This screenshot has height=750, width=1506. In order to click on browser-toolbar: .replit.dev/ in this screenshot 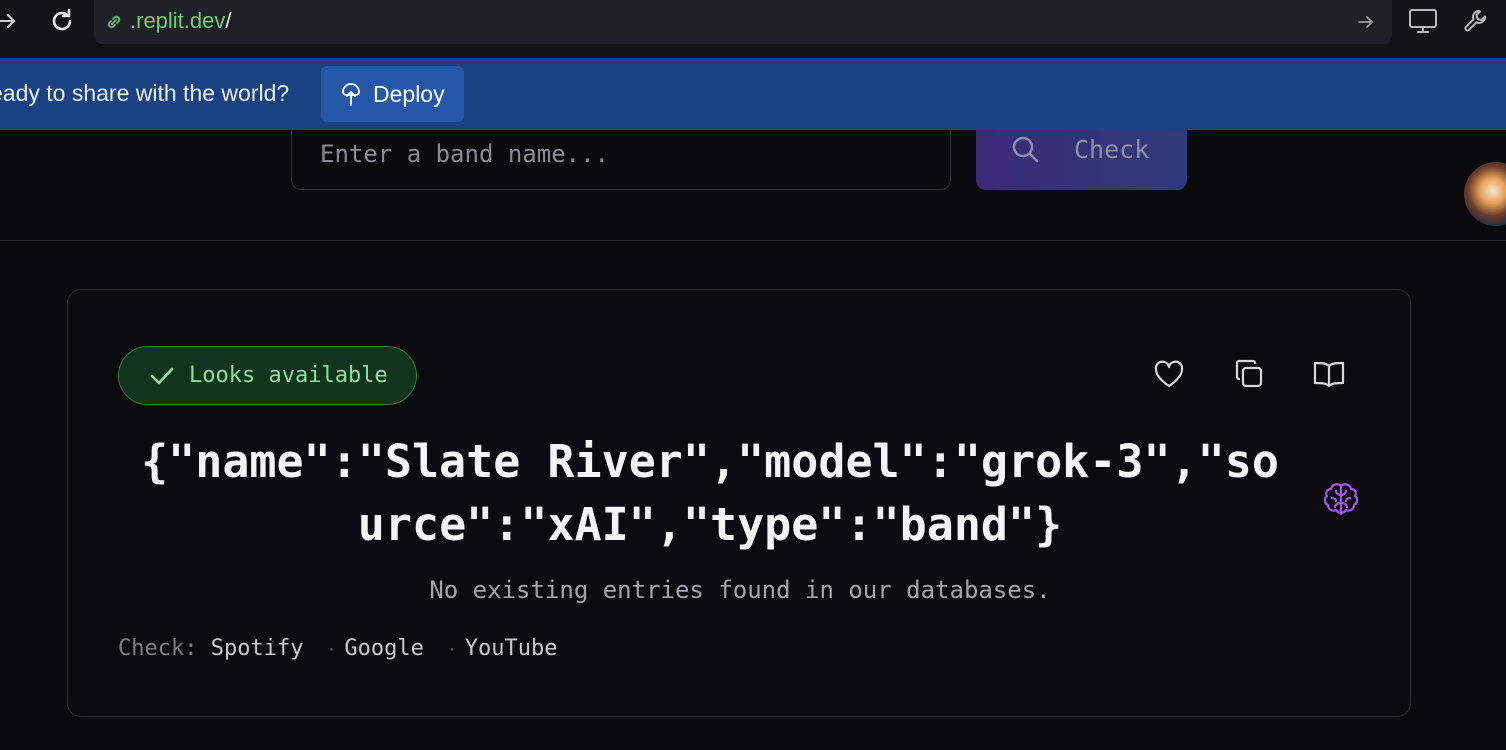, I will do `click(753, 29)`.